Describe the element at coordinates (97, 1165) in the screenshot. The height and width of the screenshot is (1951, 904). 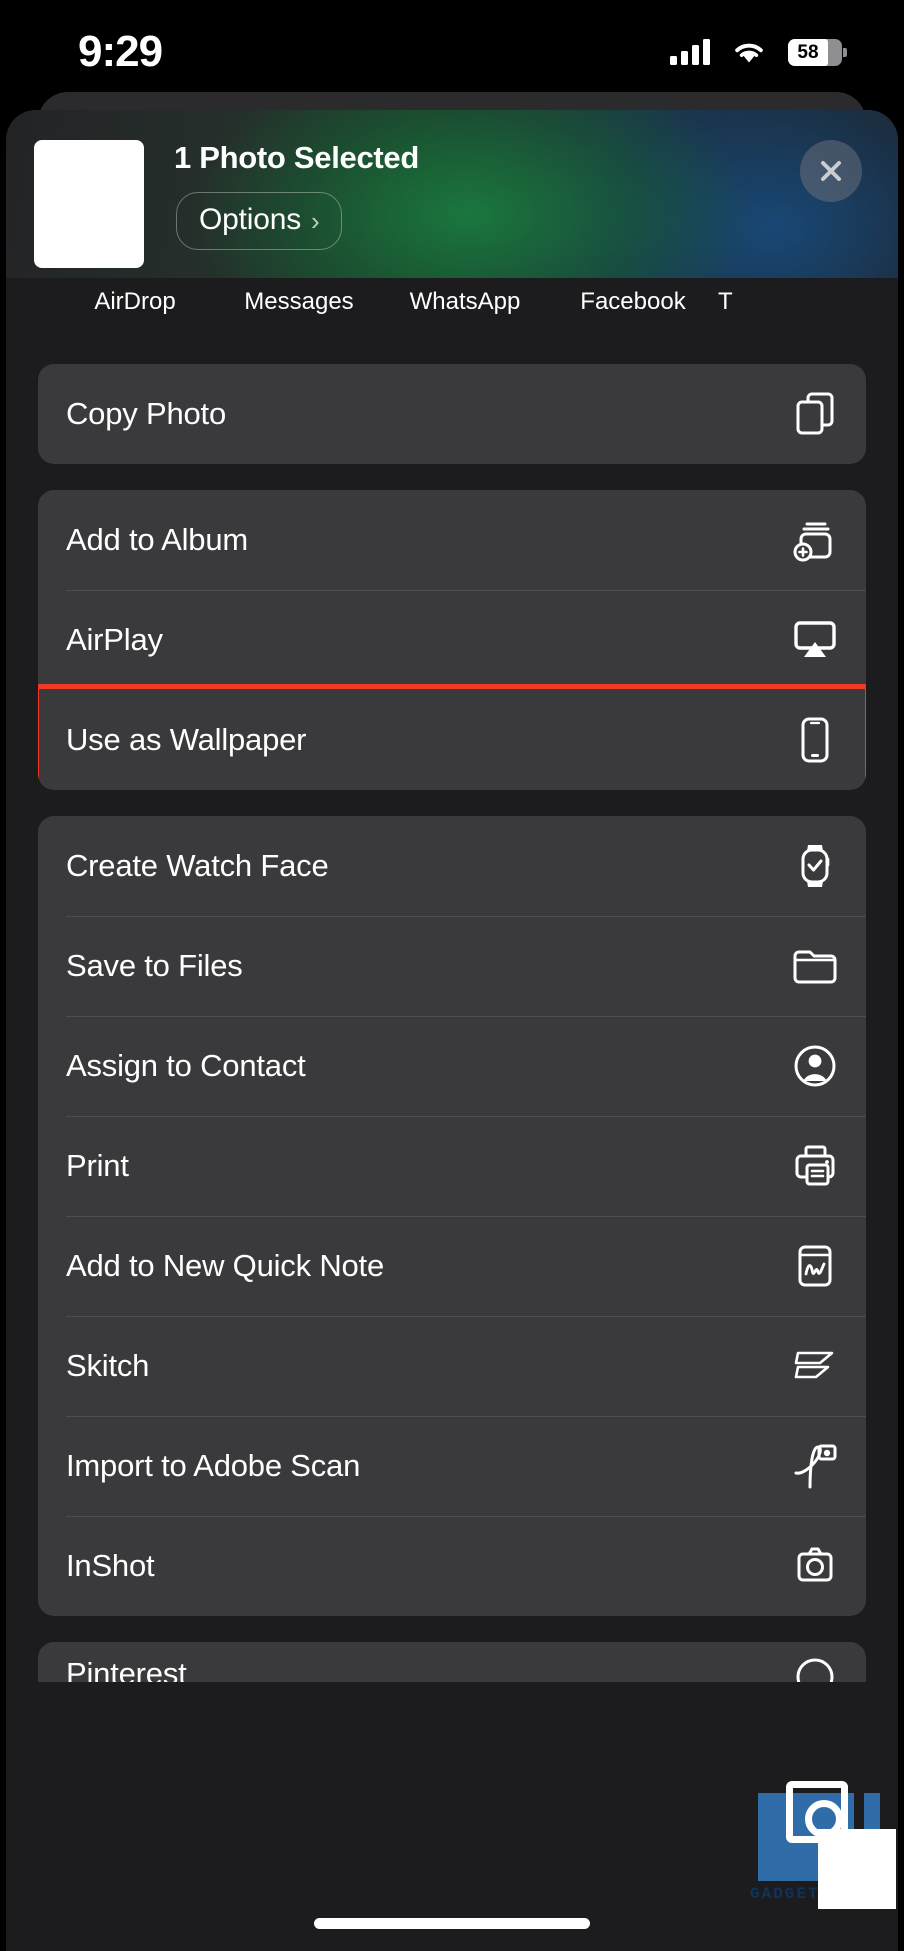
I see `action-label: Print` at that location.